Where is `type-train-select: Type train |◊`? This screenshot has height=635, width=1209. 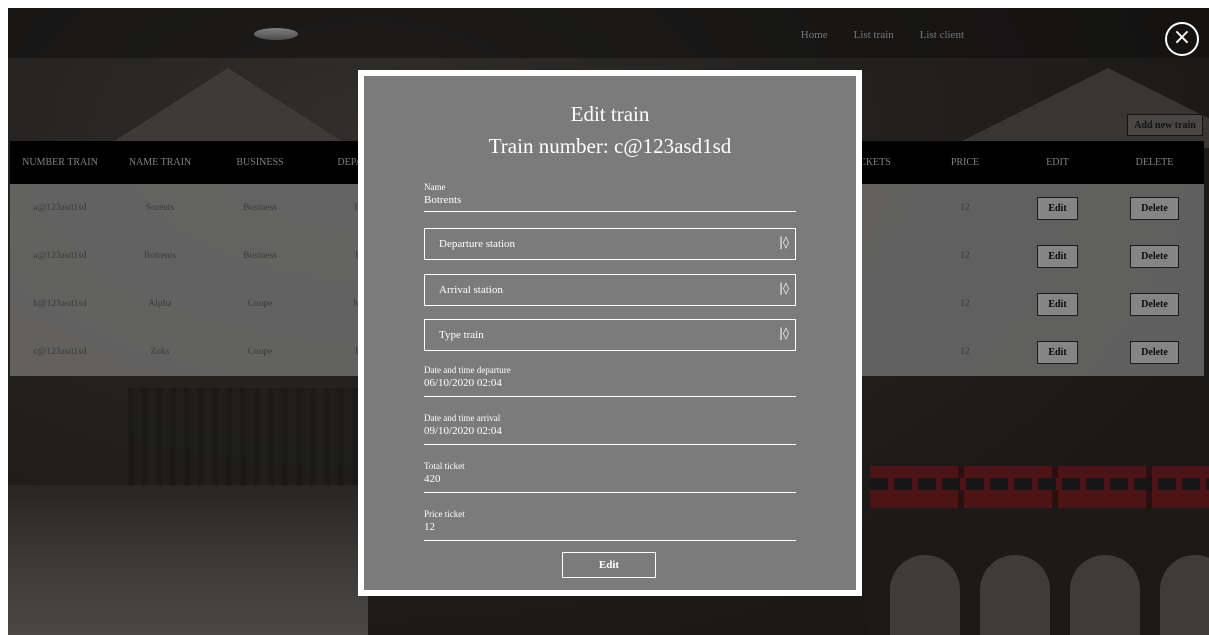 type-train-select: Type train |◊ is located at coordinates (610, 335).